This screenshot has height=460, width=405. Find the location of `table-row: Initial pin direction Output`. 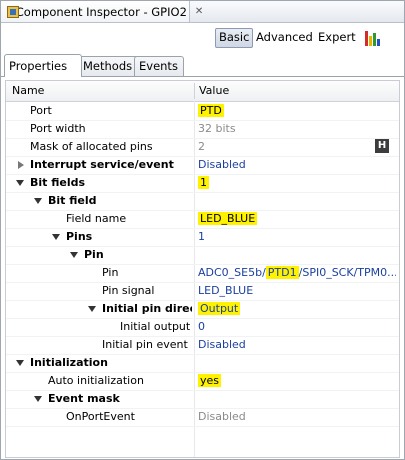

table-row: Initial pin direction Output is located at coordinates (202, 309).